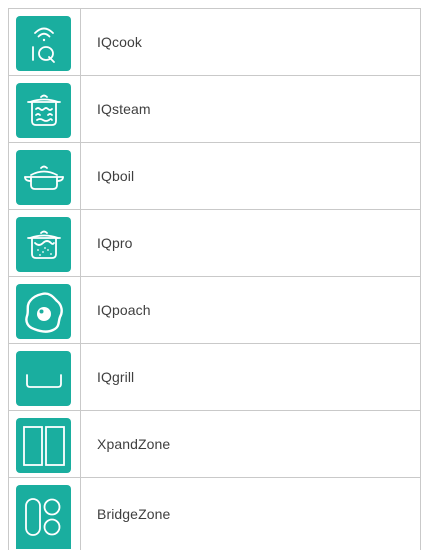 The height and width of the screenshot is (550, 430). Describe the element at coordinates (214, 377) in the screenshot. I see `feature-row-iqgrill: IQgrill` at that location.